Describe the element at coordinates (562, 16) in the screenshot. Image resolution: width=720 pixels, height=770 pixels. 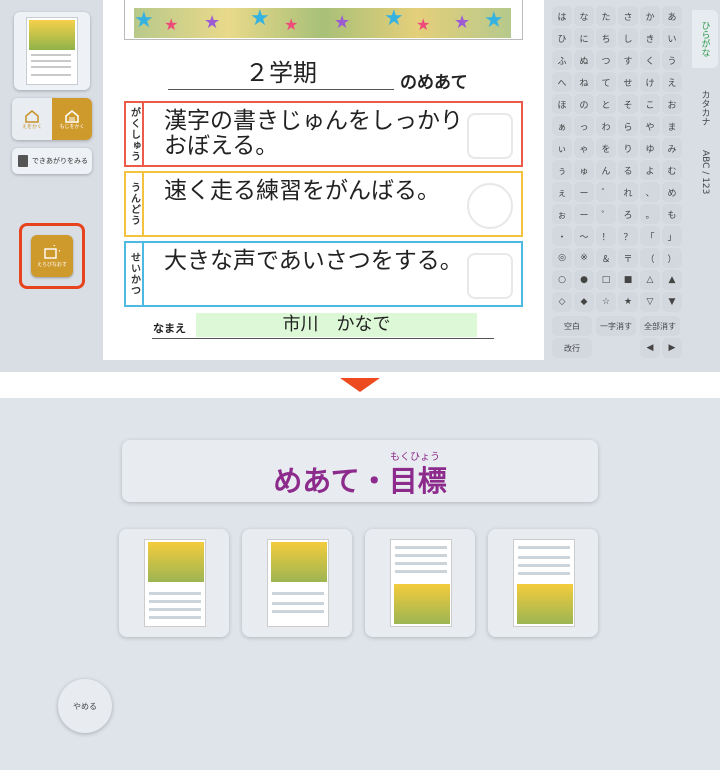
I see `key: は` at that location.